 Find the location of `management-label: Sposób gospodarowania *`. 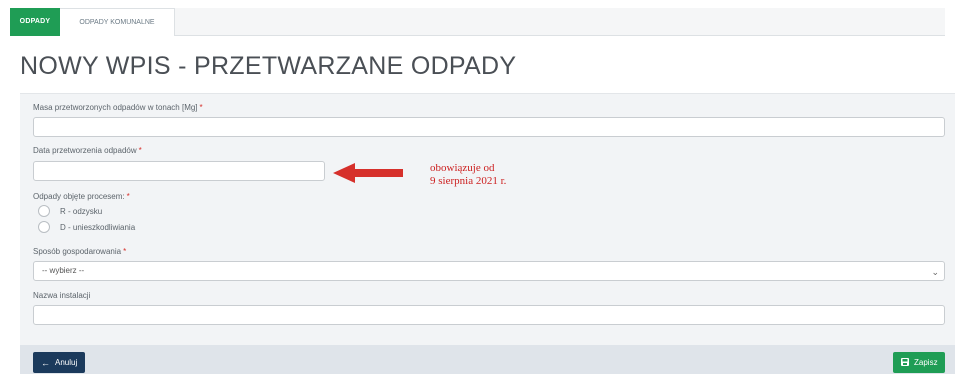

management-label: Sposób gospodarowania * is located at coordinates (79, 251).